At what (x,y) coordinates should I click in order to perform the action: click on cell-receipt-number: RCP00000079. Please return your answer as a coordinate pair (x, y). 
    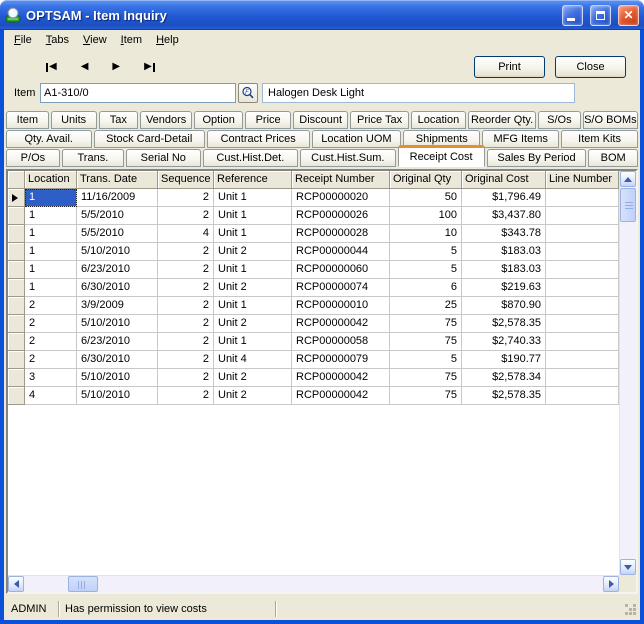
    Looking at the image, I should click on (341, 360).